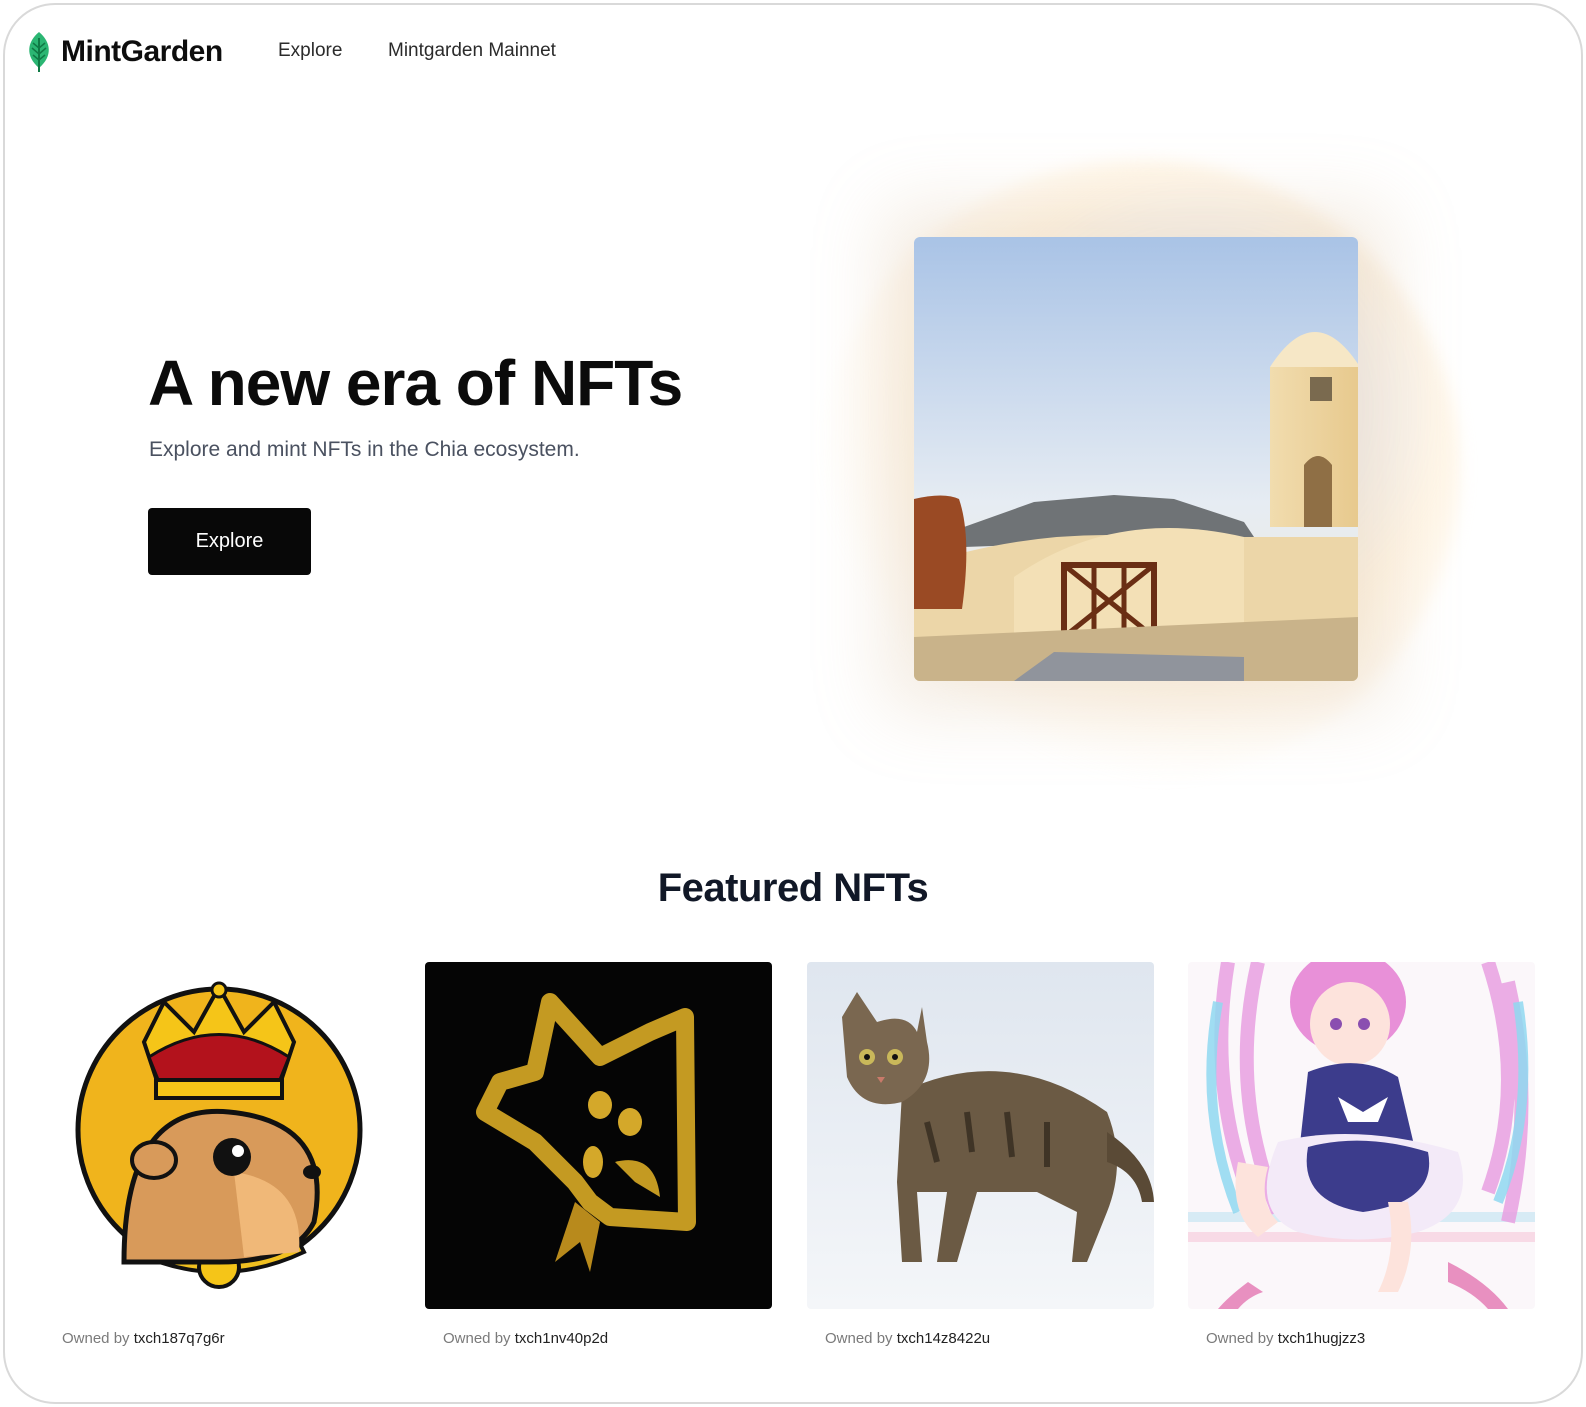 The height and width of the screenshot is (1407, 1586). What do you see at coordinates (142, 51) in the screenshot?
I see `brand-name: MintGarden` at bounding box center [142, 51].